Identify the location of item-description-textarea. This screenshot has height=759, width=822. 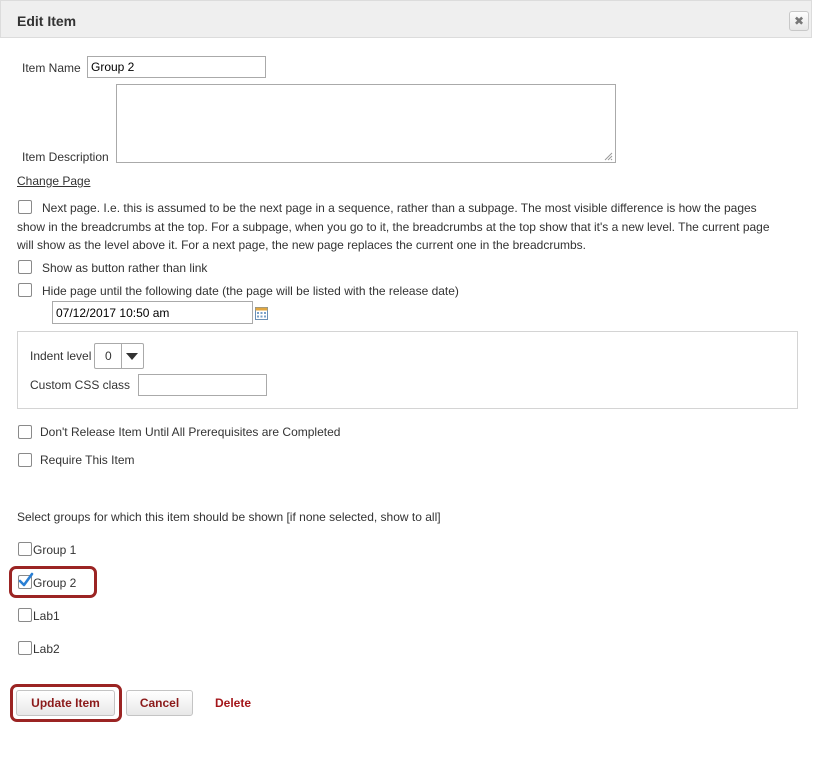
(366, 123).